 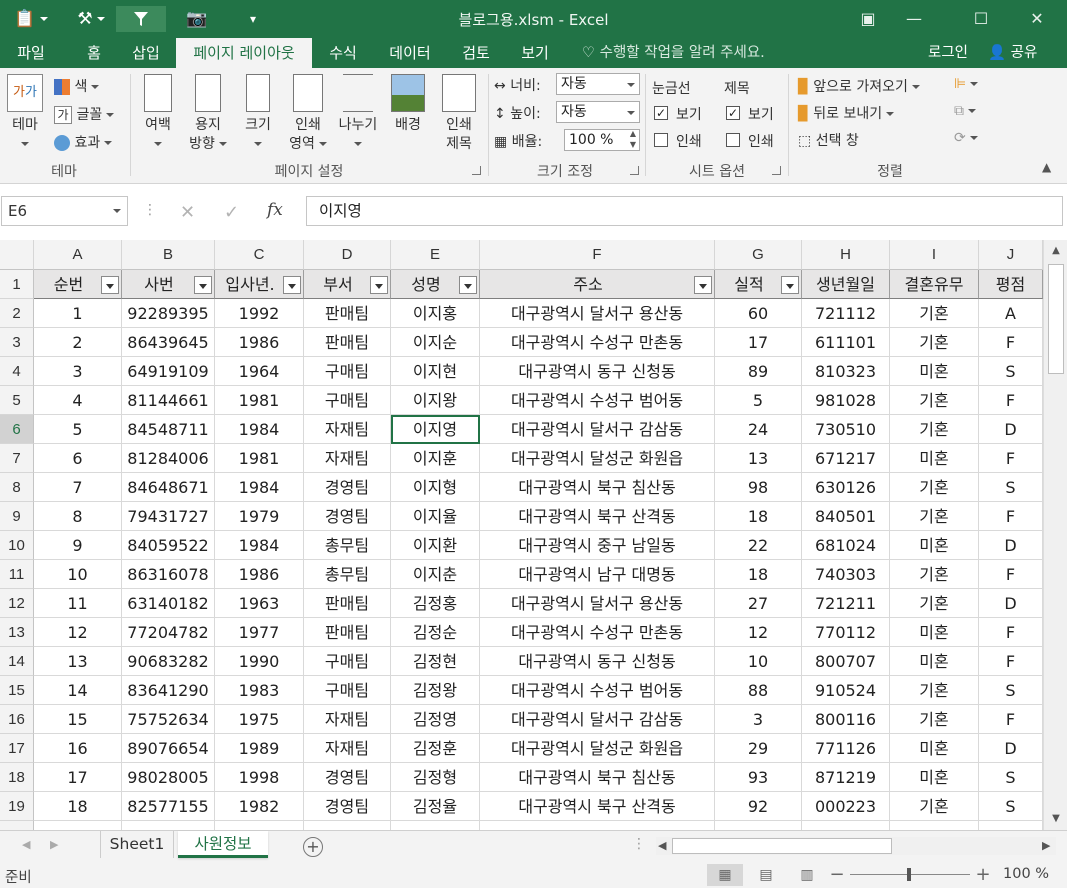 What do you see at coordinates (347, 400) in the screenshot?
I see `table-cell: 구매팀` at bounding box center [347, 400].